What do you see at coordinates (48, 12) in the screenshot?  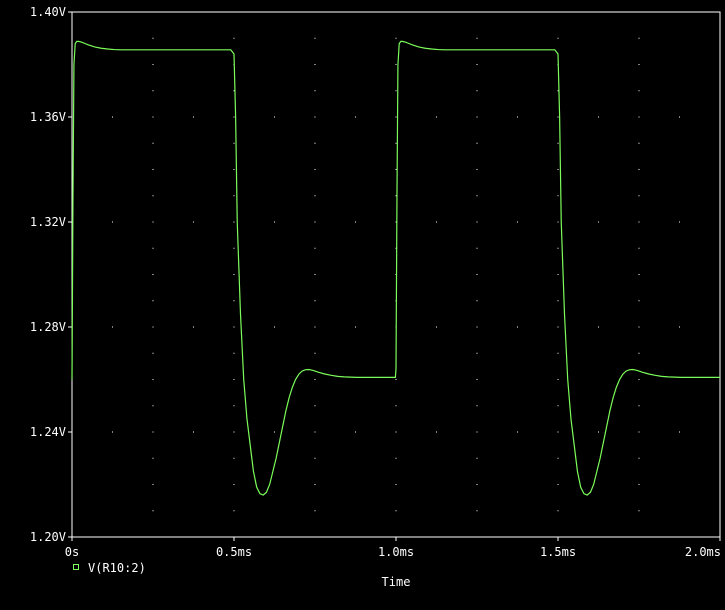 I see `y-tick-label: 1.40V` at bounding box center [48, 12].